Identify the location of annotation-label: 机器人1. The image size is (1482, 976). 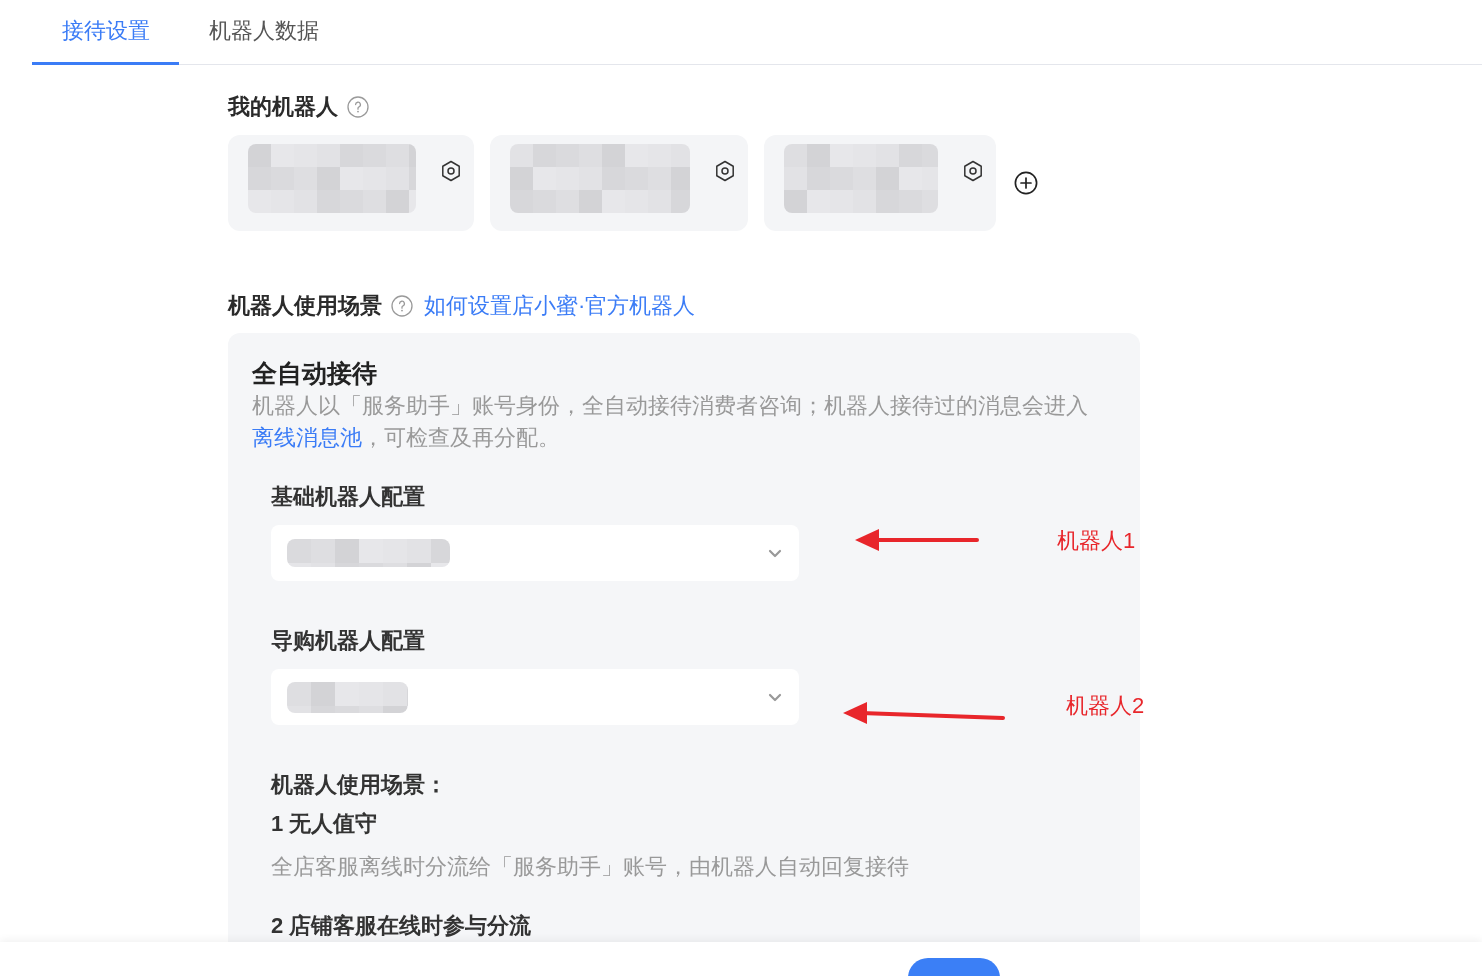
(1096, 541).